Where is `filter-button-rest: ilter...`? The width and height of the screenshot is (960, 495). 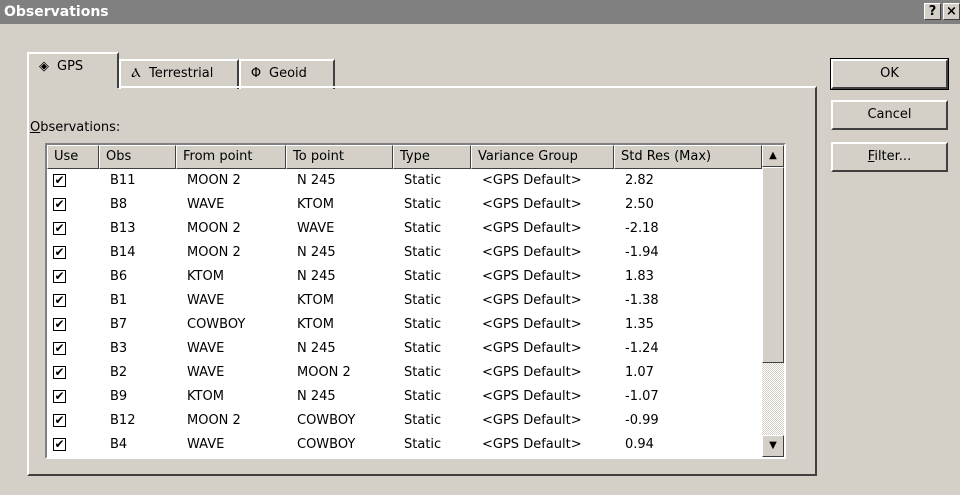 filter-button-rest: ilter... is located at coordinates (893, 156).